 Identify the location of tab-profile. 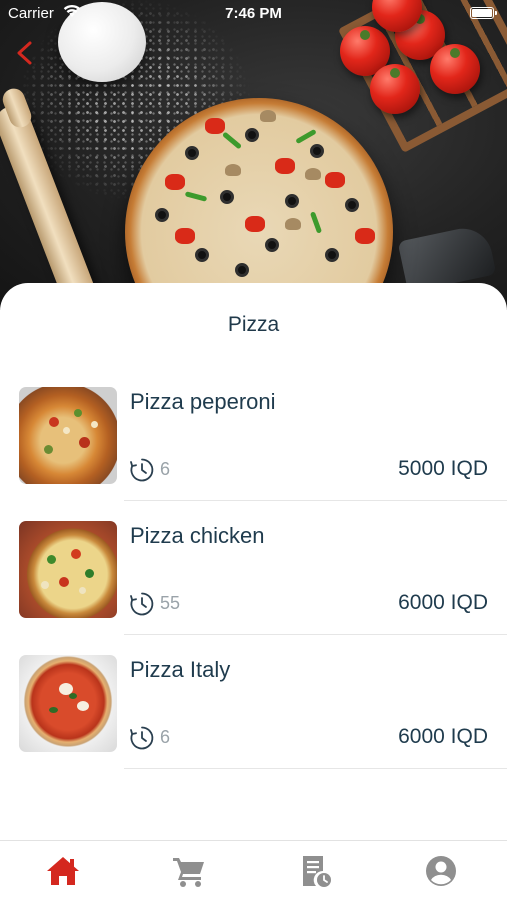
(441, 870).